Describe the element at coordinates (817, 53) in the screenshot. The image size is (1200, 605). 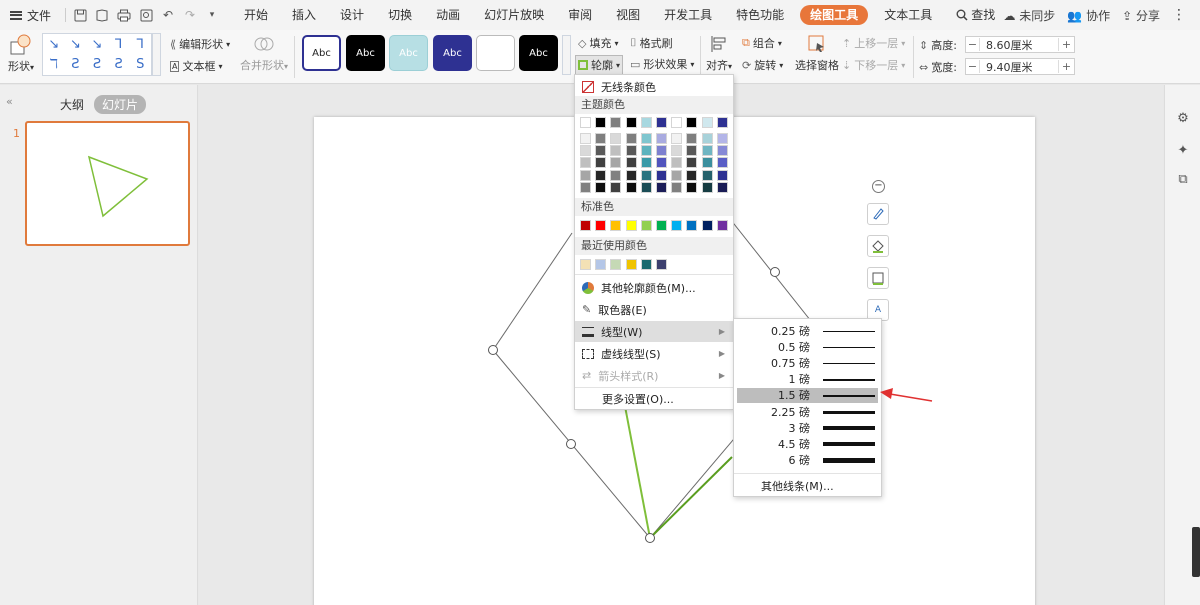
I see `selection-pane-button: 选择窗格` at that location.